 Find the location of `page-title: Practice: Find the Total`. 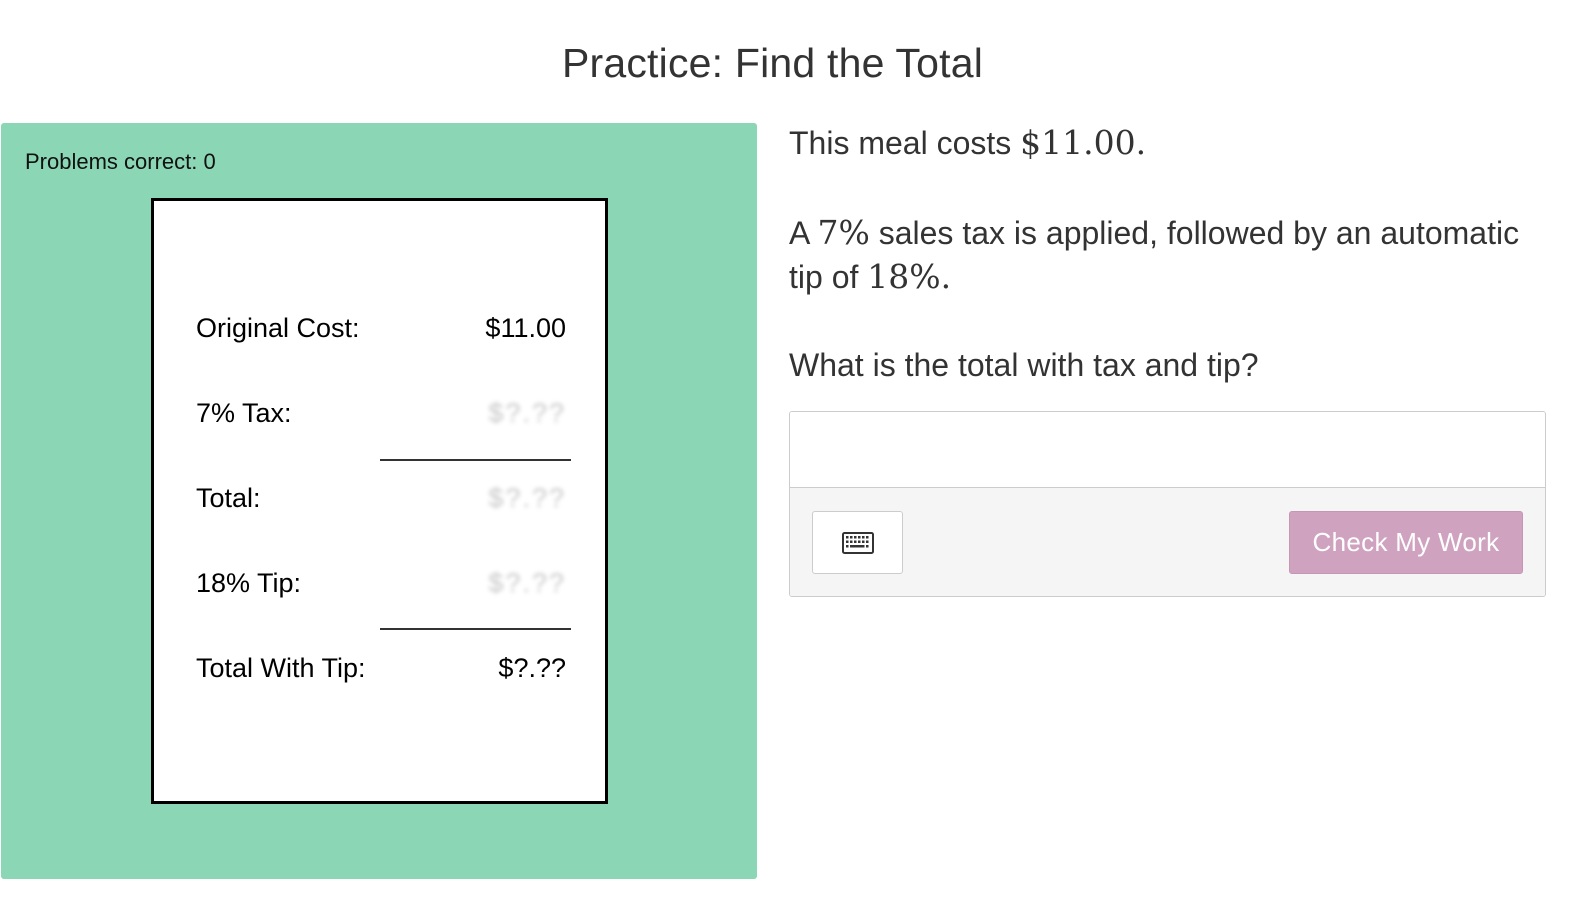

page-title: Practice: Find the Total is located at coordinates (772, 63).